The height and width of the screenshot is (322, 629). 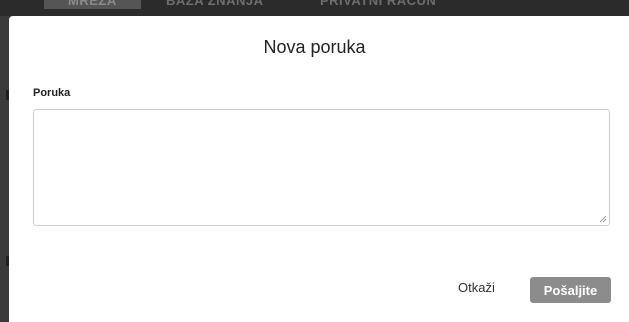 What do you see at coordinates (314, 8) in the screenshot?
I see `background-nav: MREŽA BAZA ZNANJA PRIVATNI RAČUN` at bounding box center [314, 8].